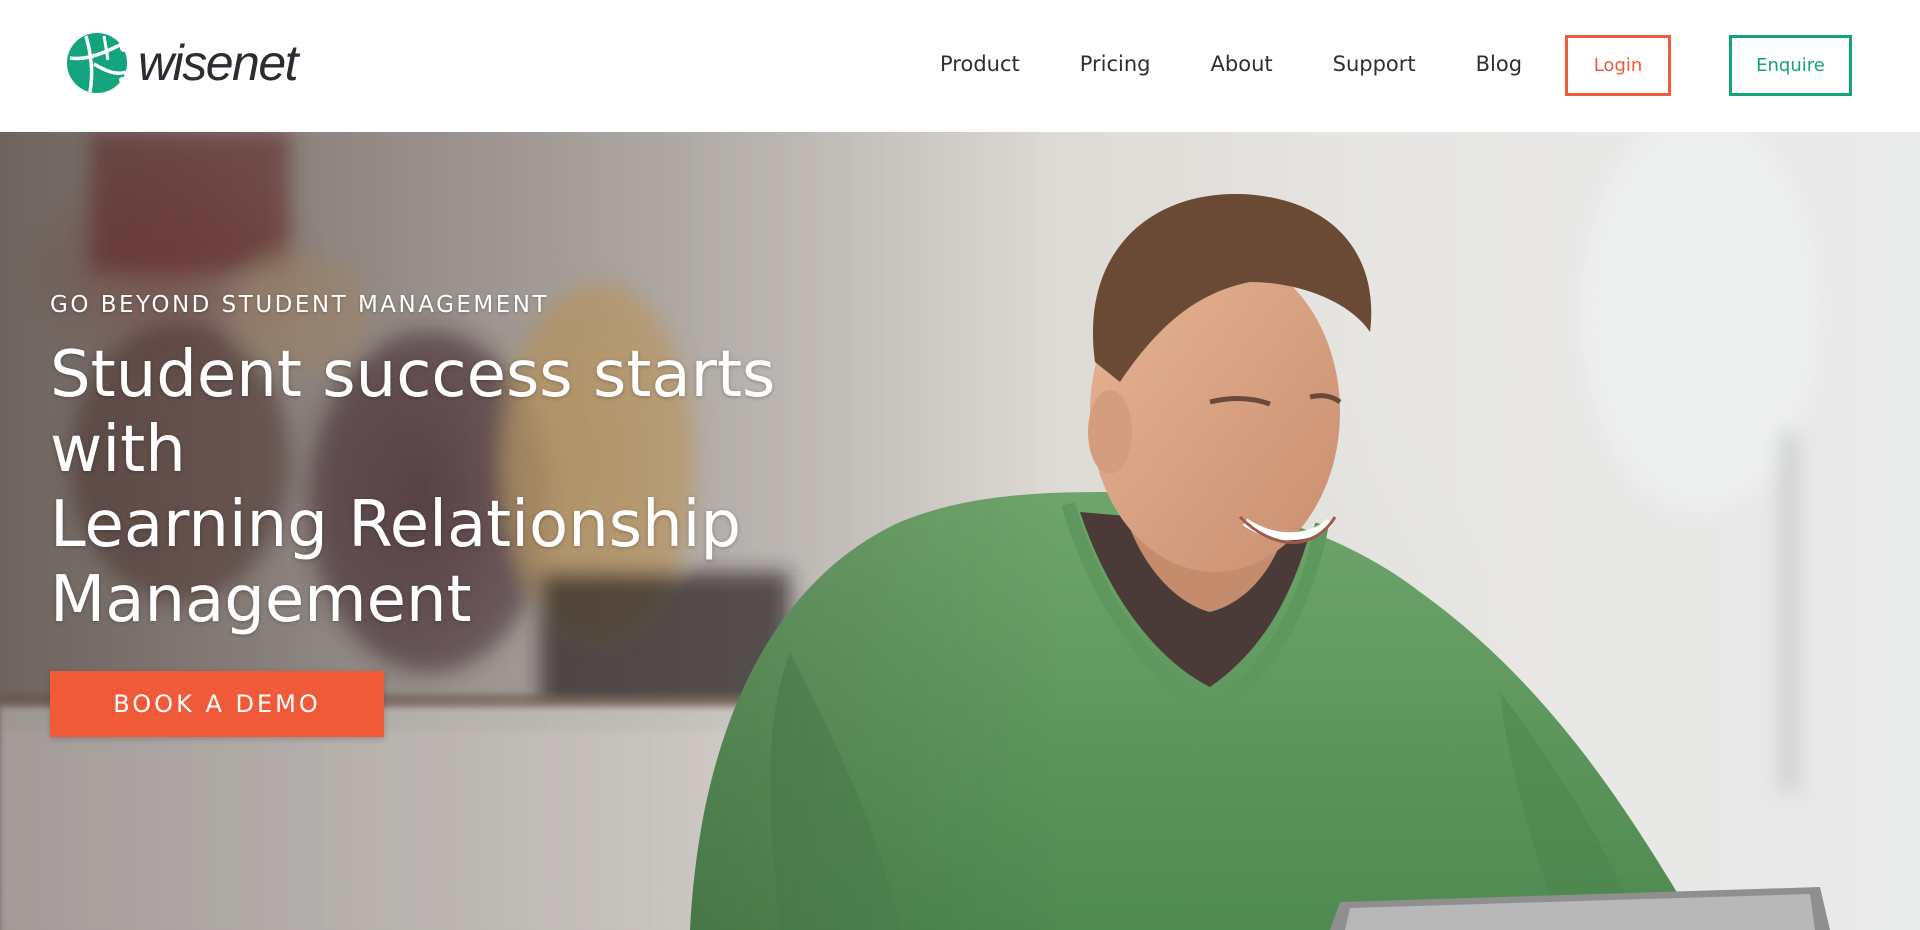 The height and width of the screenshot is (930, 1920). I want to click on book-demo-button: BOOK A DEMO, so click(217, 704).